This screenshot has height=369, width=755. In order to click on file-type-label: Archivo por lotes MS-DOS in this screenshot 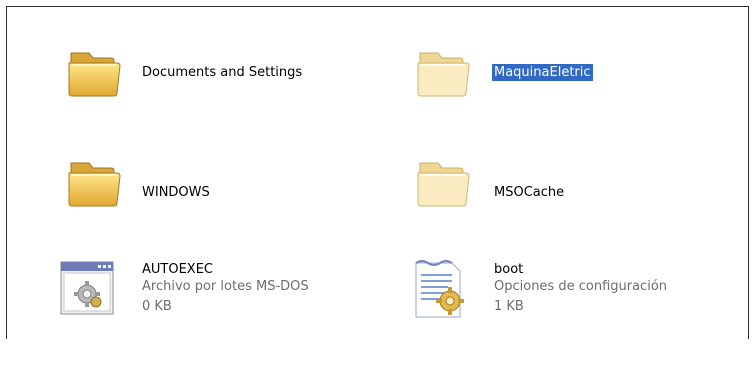, I will do `click(225, 286)`.